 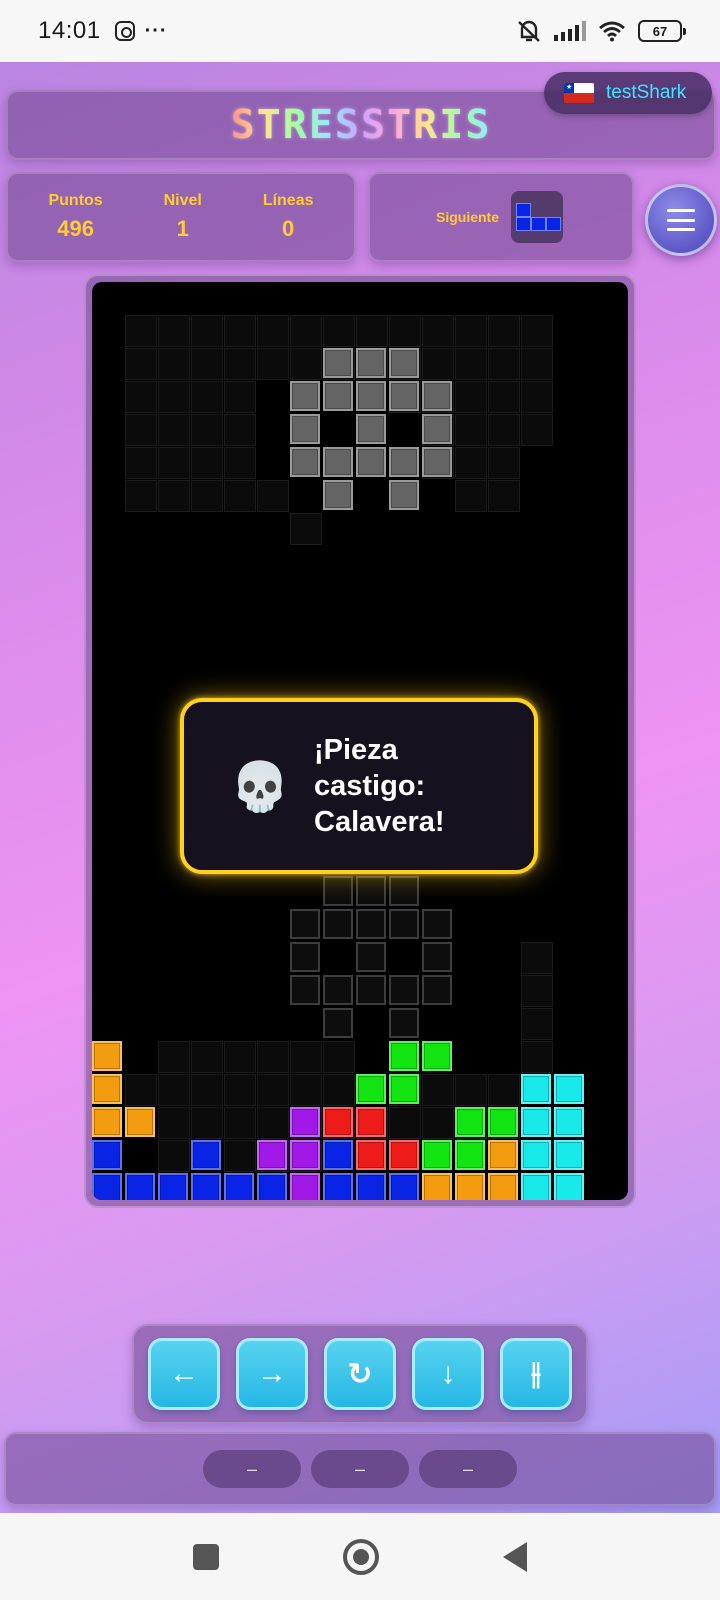 I want to click on lines-stat: Líneas 0, so click(x=288, y=217).